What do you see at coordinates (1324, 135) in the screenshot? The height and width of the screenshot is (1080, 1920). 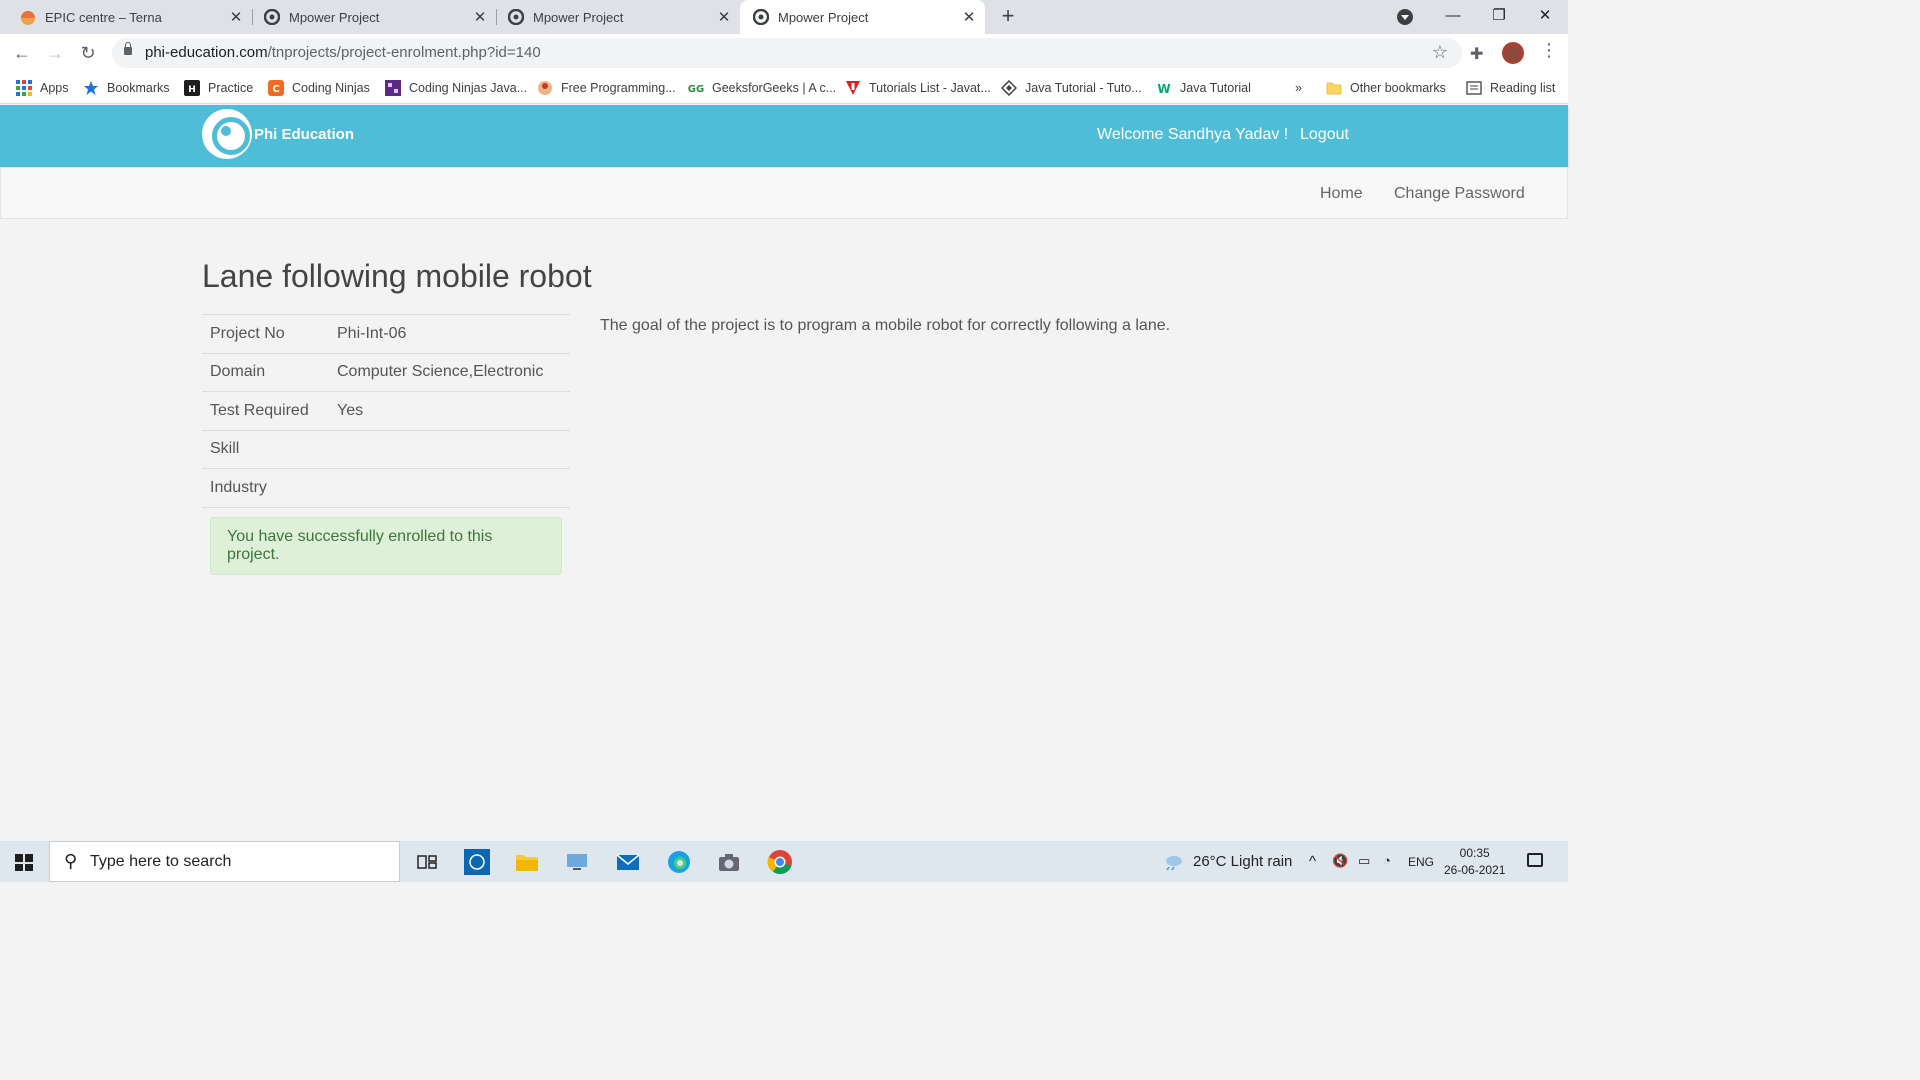 I see `logout-link: Logout` at bounding box center [1324, 135].